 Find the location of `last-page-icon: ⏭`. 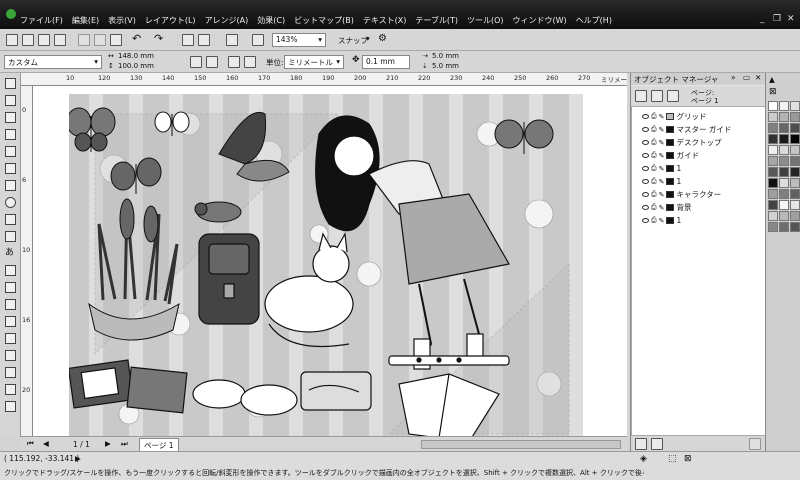

last-page-icon: ⏭ is located at coordinates (124, 444).